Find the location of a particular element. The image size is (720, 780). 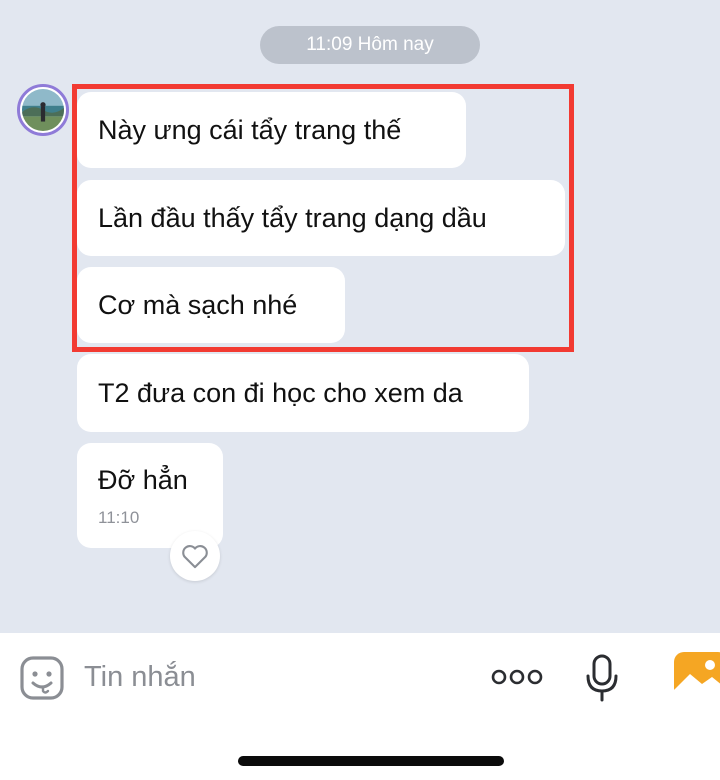

message-text: T2 đưa con đi học cho xem da is located at coordinates (280, 392).